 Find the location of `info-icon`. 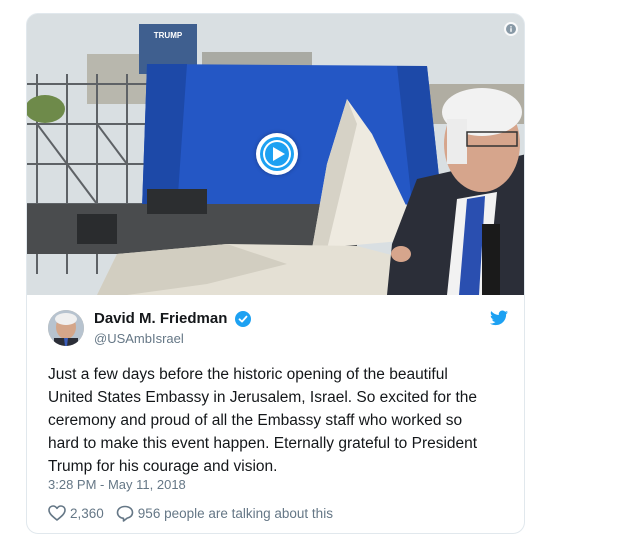

info-icon is located at coordinates (511, 29).